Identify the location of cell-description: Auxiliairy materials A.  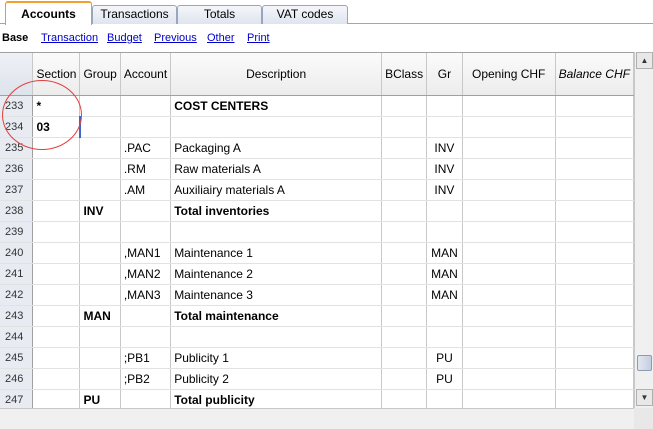
(276, 190).